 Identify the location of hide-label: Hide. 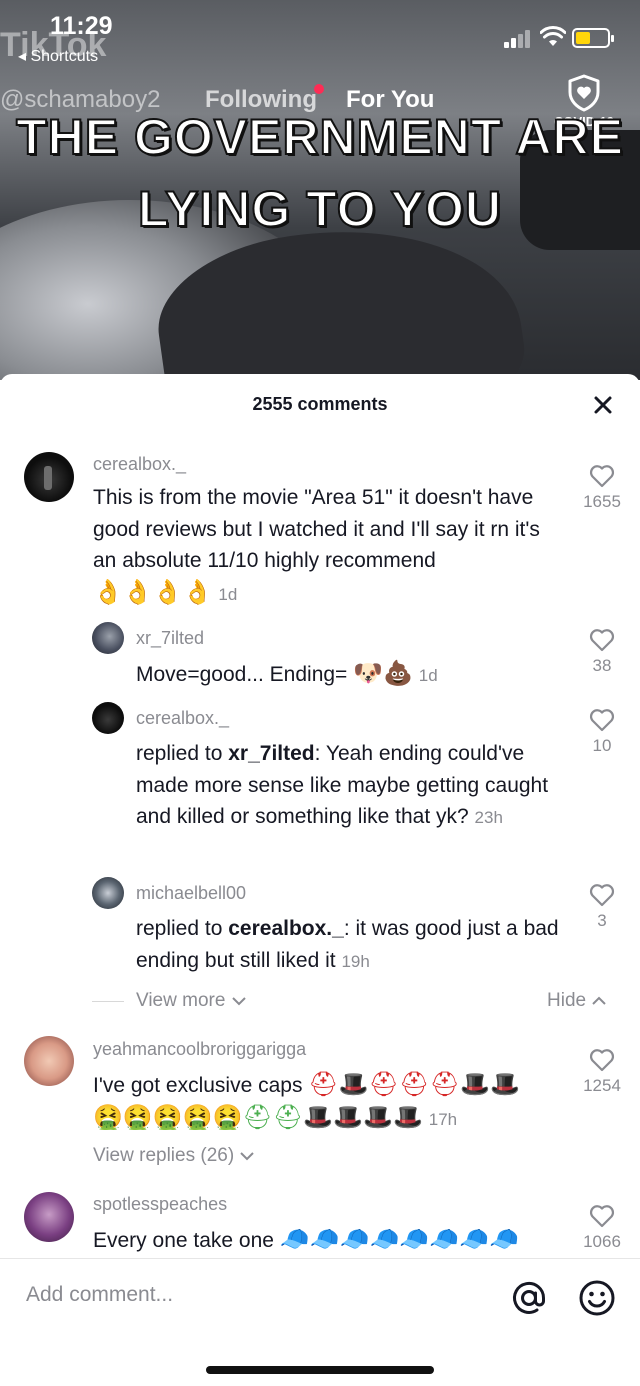
(567, 1000).